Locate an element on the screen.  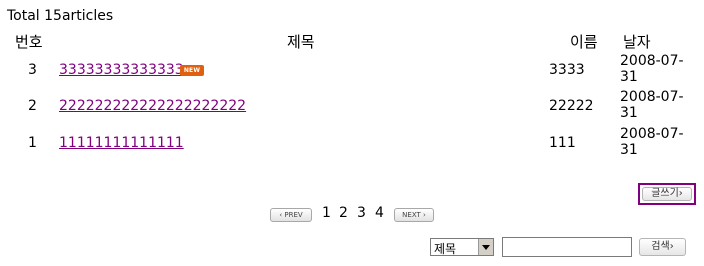
write-button: 글쓰기› is located at coordinates (667, 194).